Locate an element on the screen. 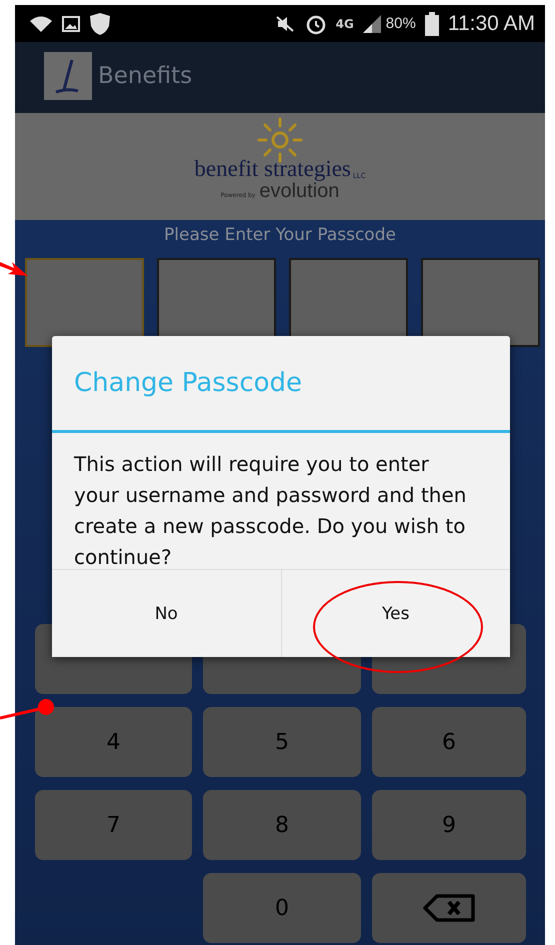 This screenshot has height=945, width=555. dialog-button: Yes is located at coordinates (395, 613).